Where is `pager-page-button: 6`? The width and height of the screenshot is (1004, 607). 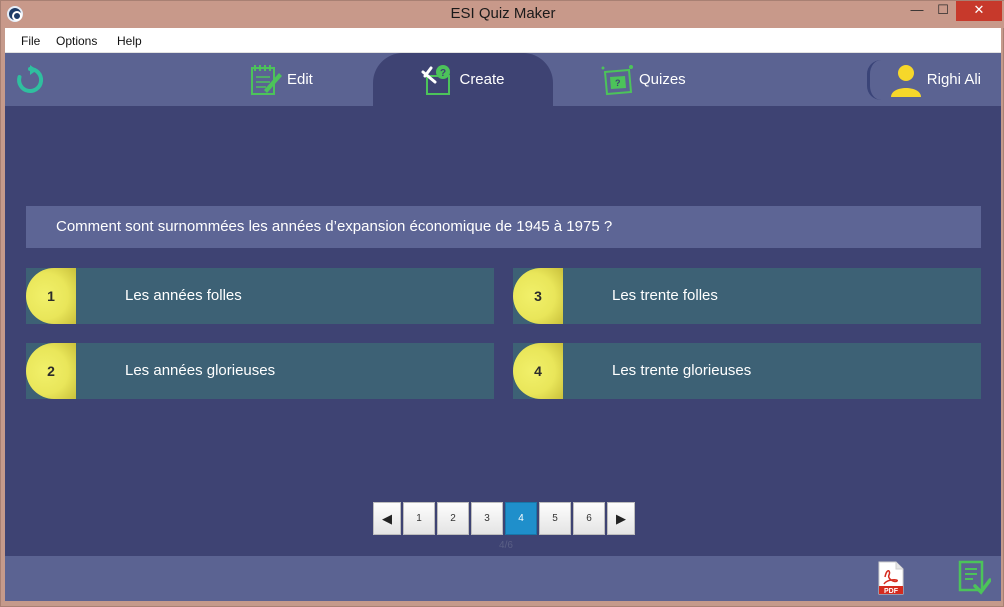
pager-page-button: 6 is located at coordinates (589, 518).